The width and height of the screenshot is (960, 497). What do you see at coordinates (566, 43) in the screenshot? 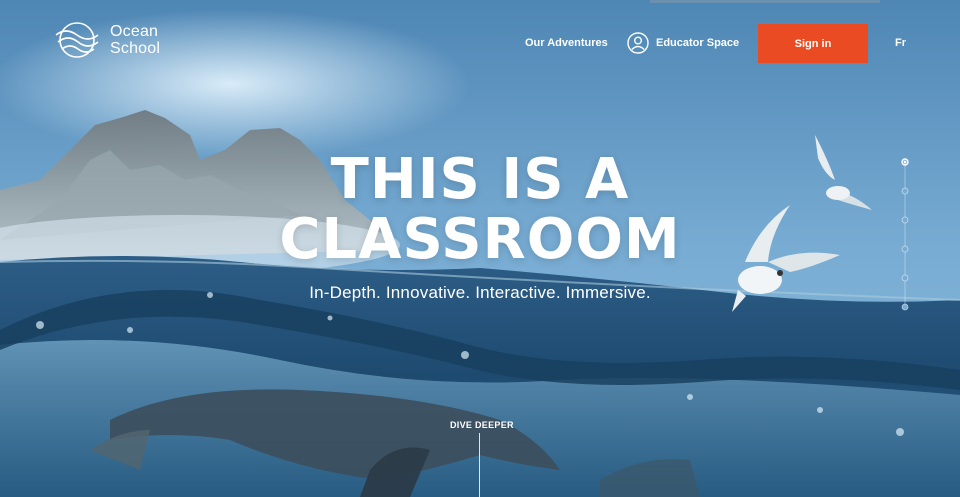
I see `nav-our-adventures: Our Adventures` at bounding box center [566, 43].